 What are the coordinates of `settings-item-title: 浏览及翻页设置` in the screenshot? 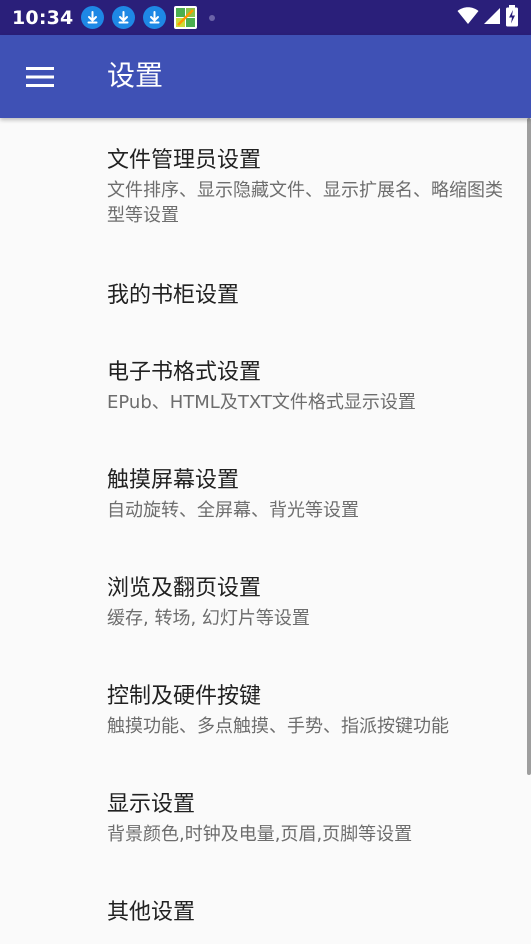 It's located at (184, 588).